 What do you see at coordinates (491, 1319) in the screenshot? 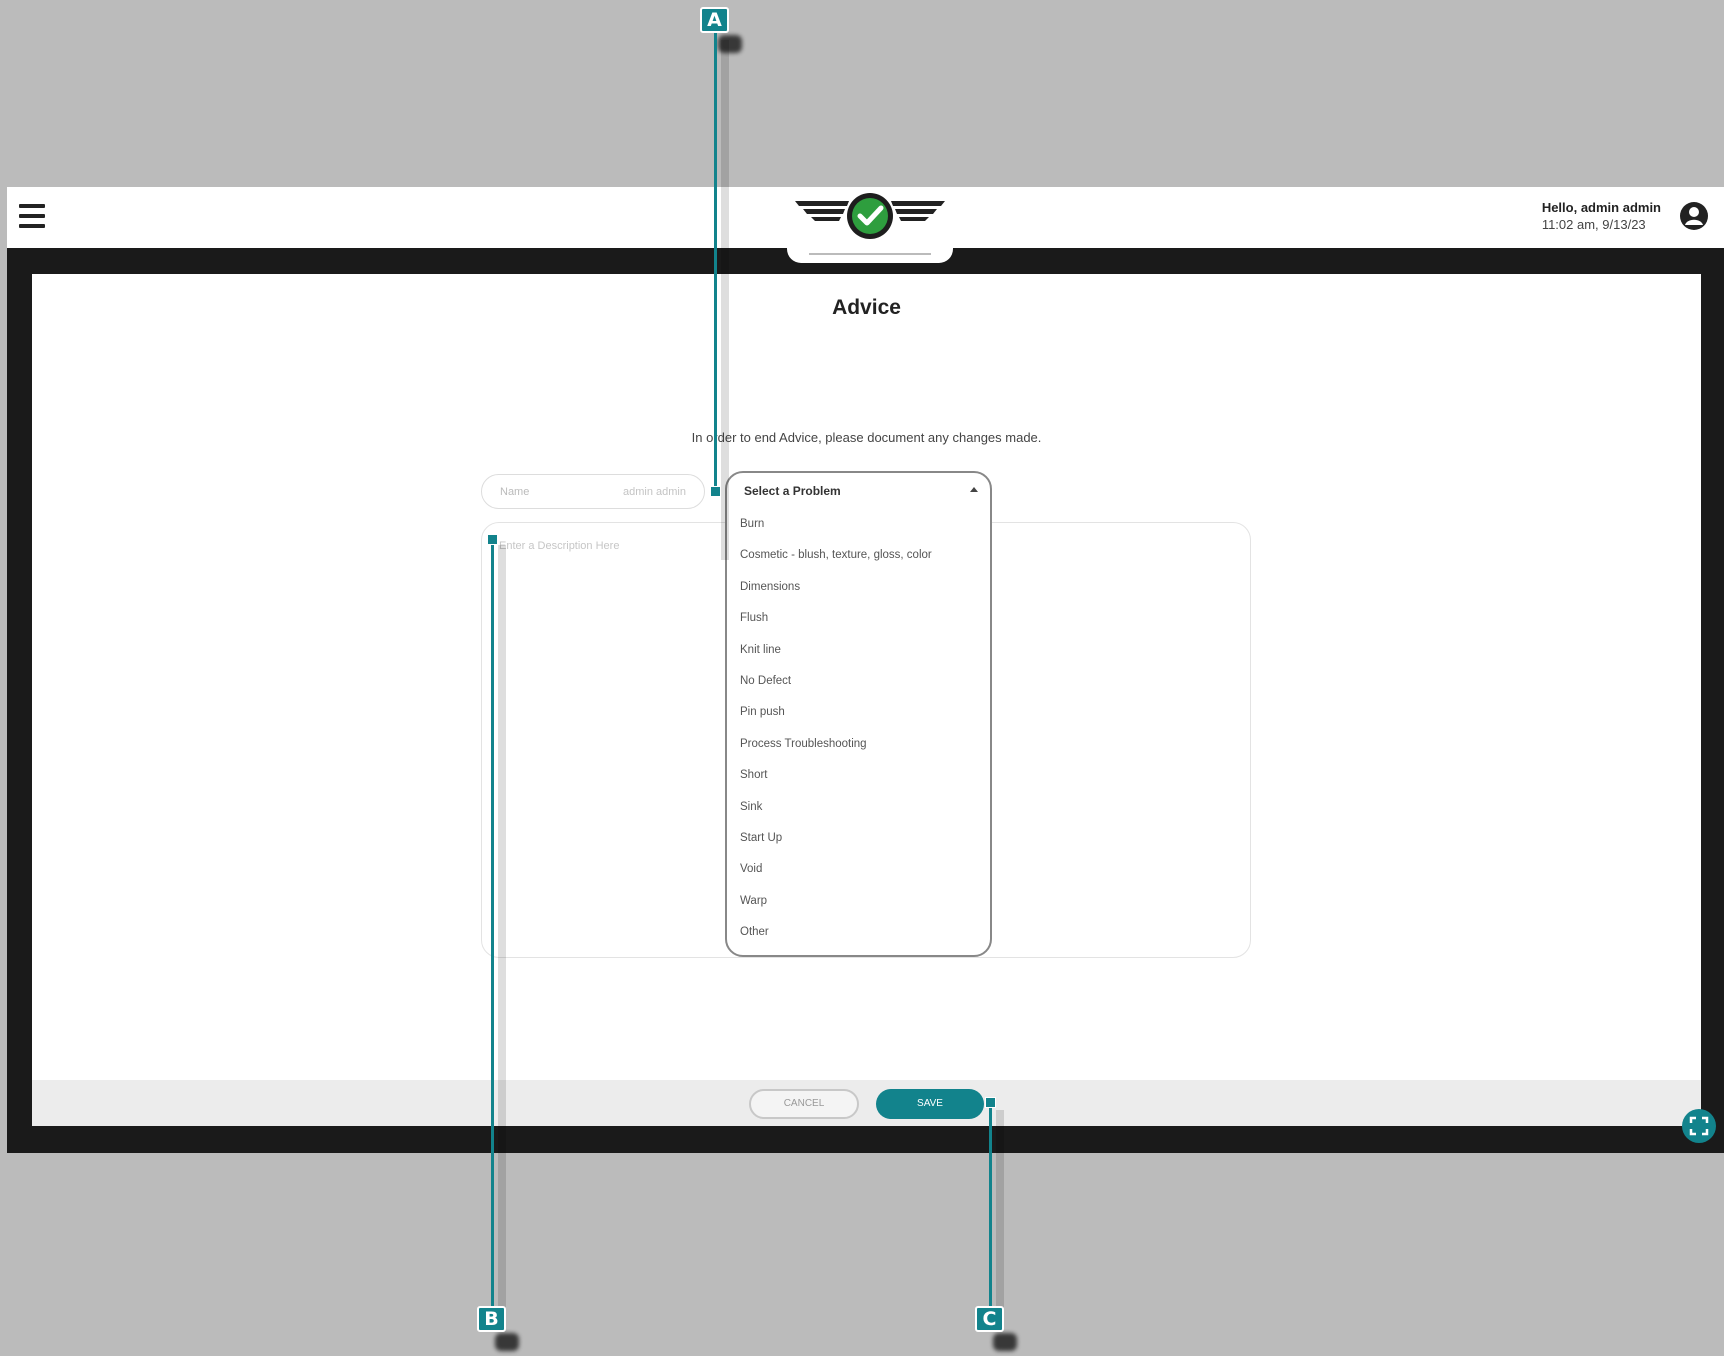
I see `callout-b-badge: B` at bounding box center [491, 1319].